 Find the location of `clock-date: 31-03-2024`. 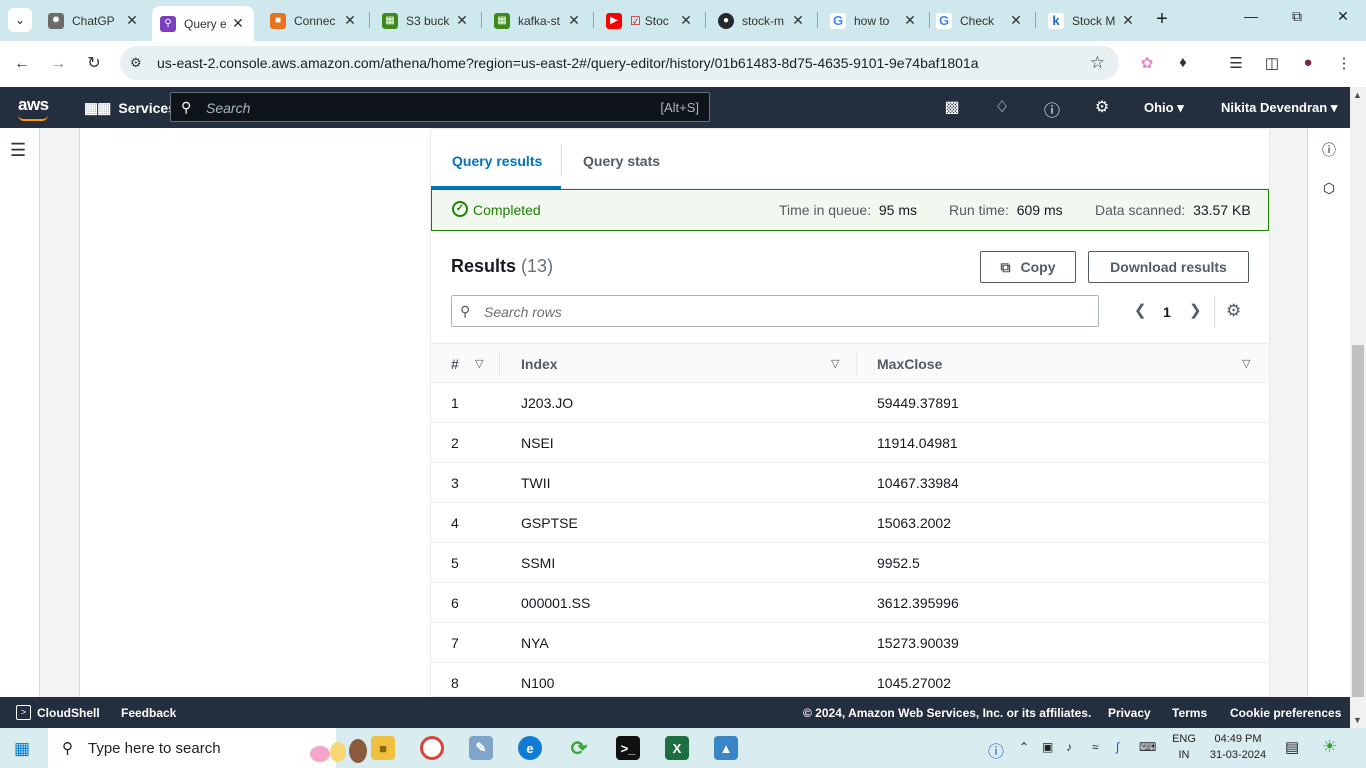

clock-date: 31-03-2024 is located at coordinates (1238, 755).